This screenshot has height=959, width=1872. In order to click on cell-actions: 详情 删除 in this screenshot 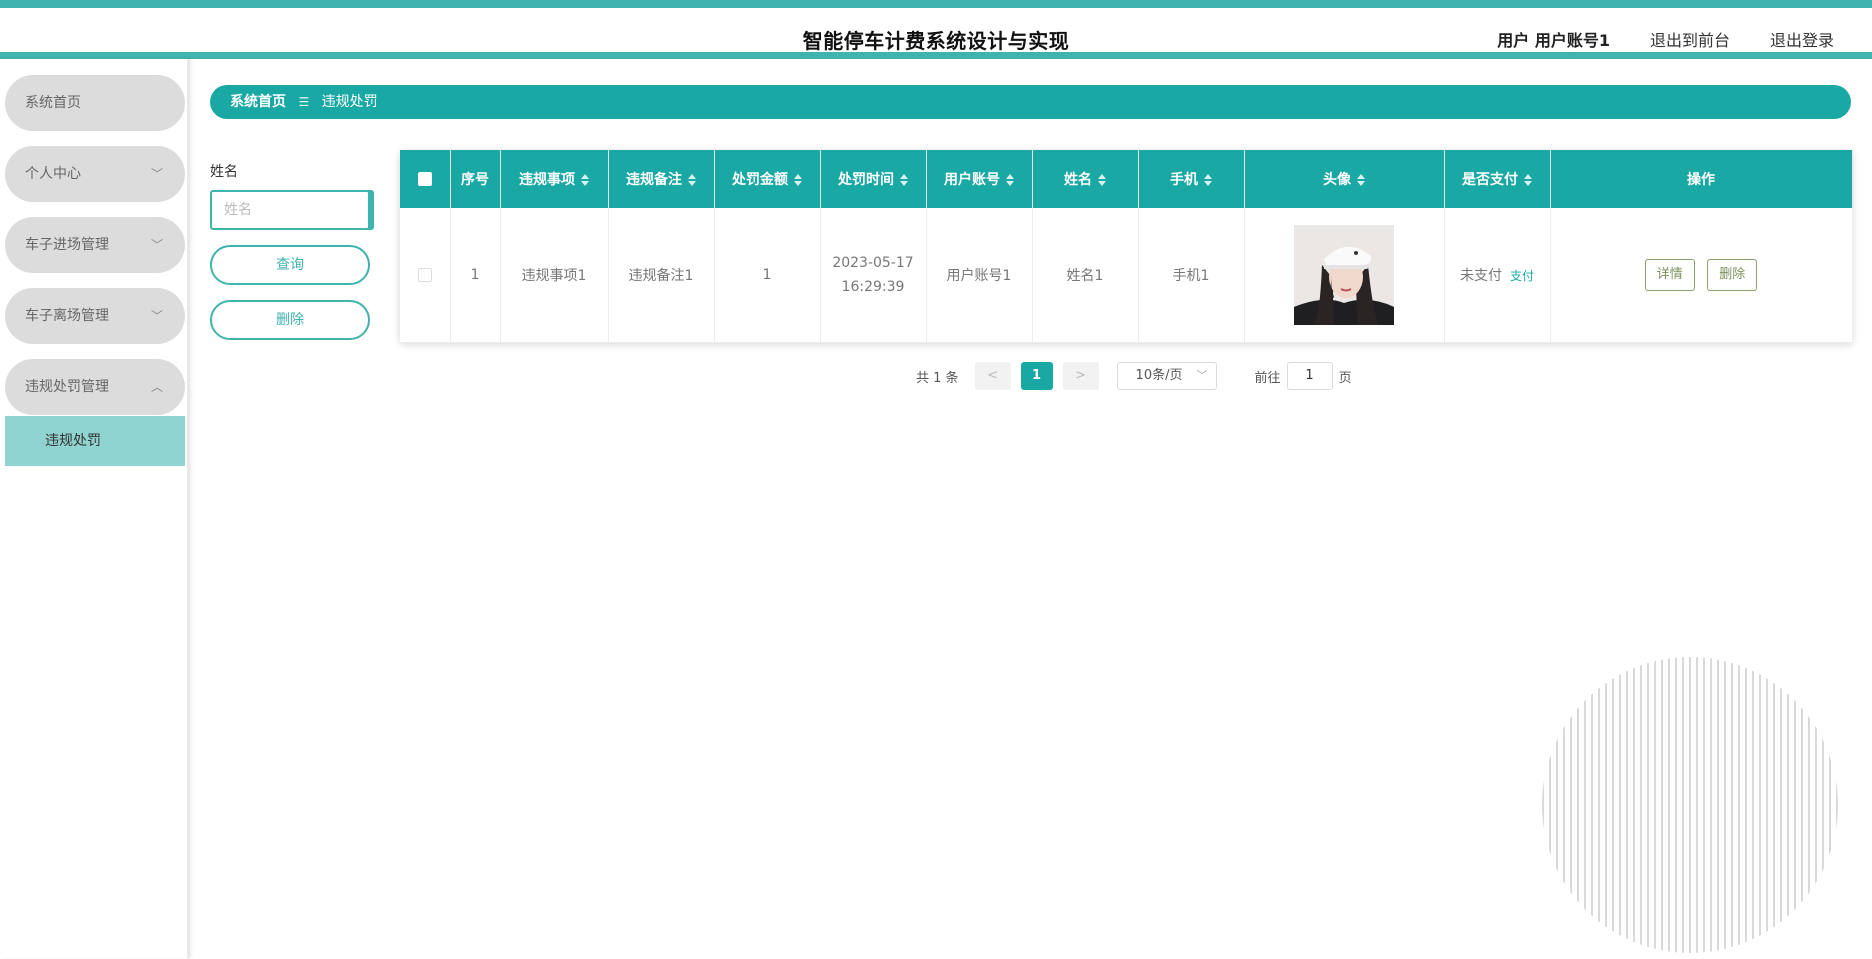, I will do `click(1701, 275)`.